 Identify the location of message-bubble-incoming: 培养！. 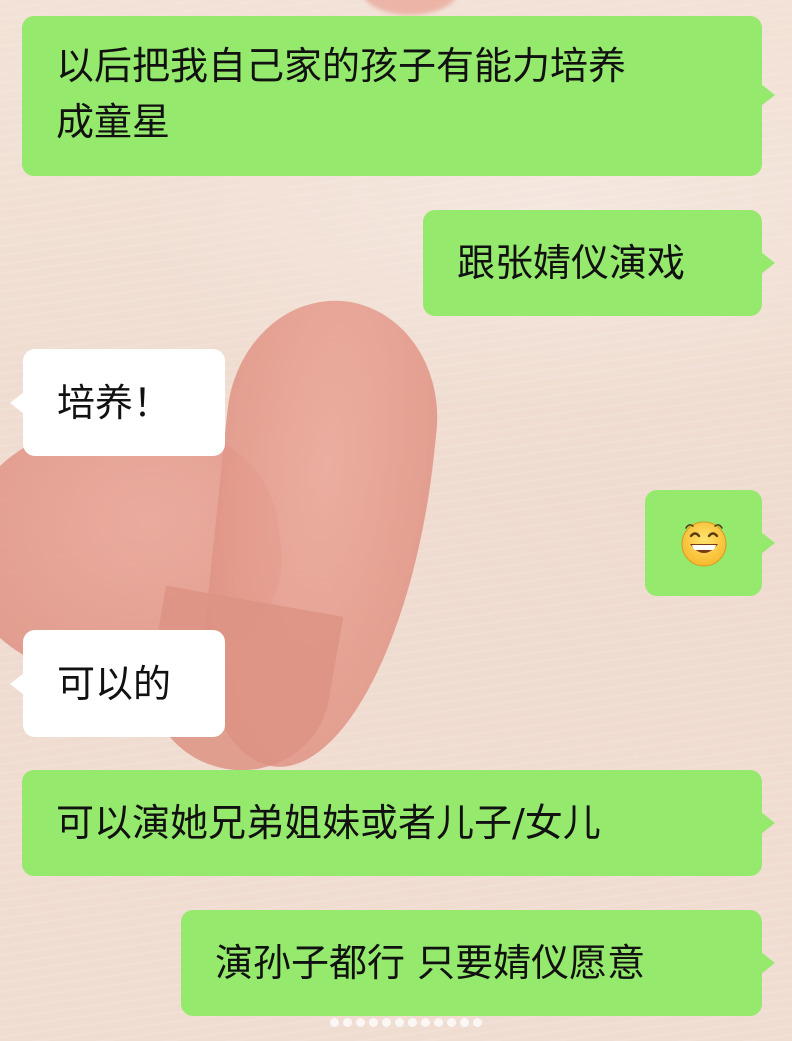
(117, 402).